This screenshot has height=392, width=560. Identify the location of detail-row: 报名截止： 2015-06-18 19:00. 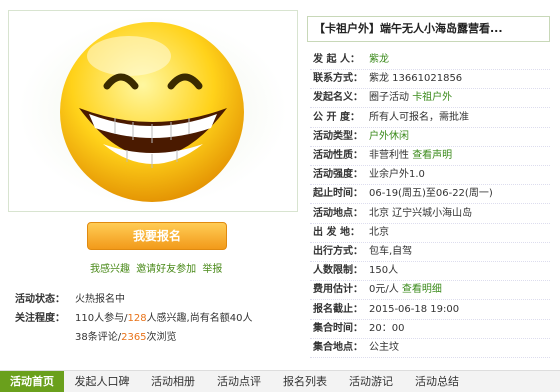
(386, 310).